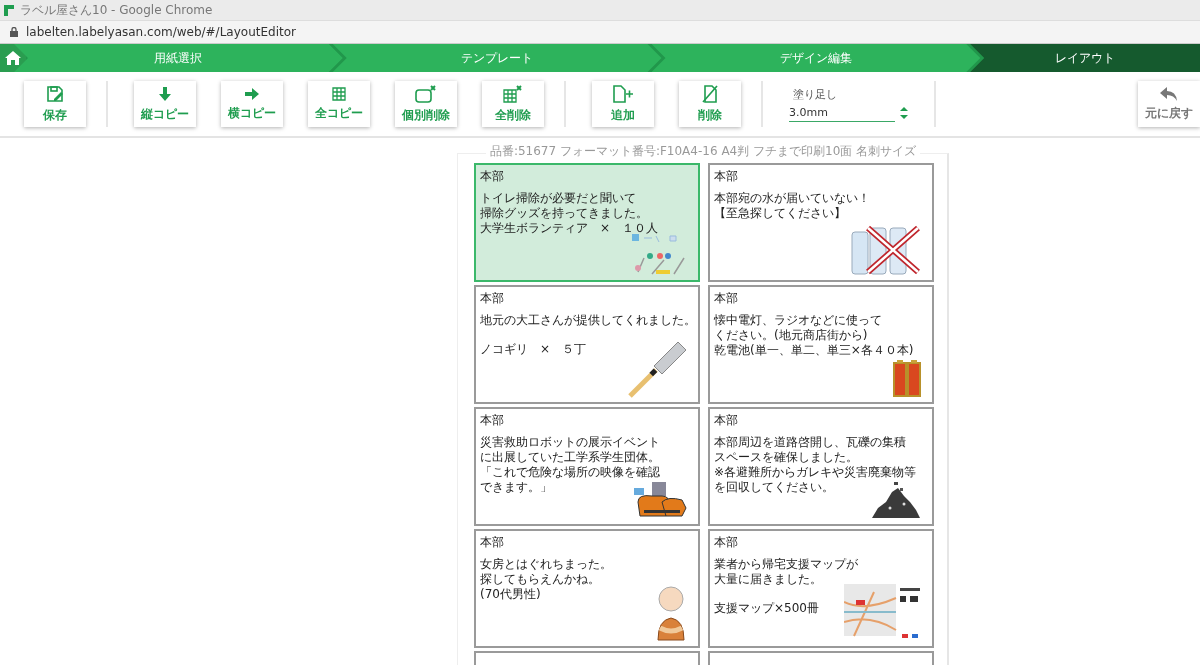 This screenshot has height=665, width=1200. What do you see at coordinates (165, 104) in the screenshot?
I see `toolbar-button: 縦コピー` at bounding box center [165, 104].